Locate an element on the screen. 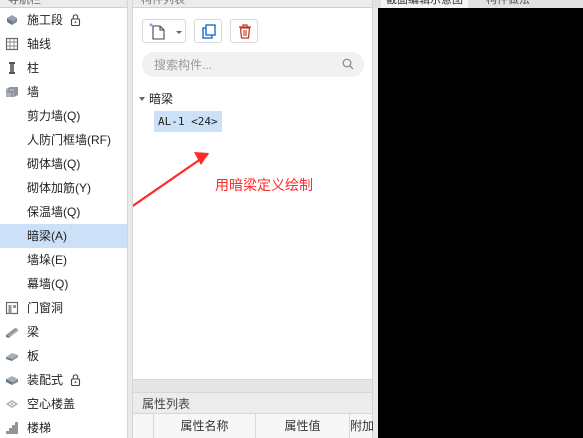 This screenshot has height=438, width=583. tab-section-diagram: 截面编辑示意图 is located at coordinates (424, 4).